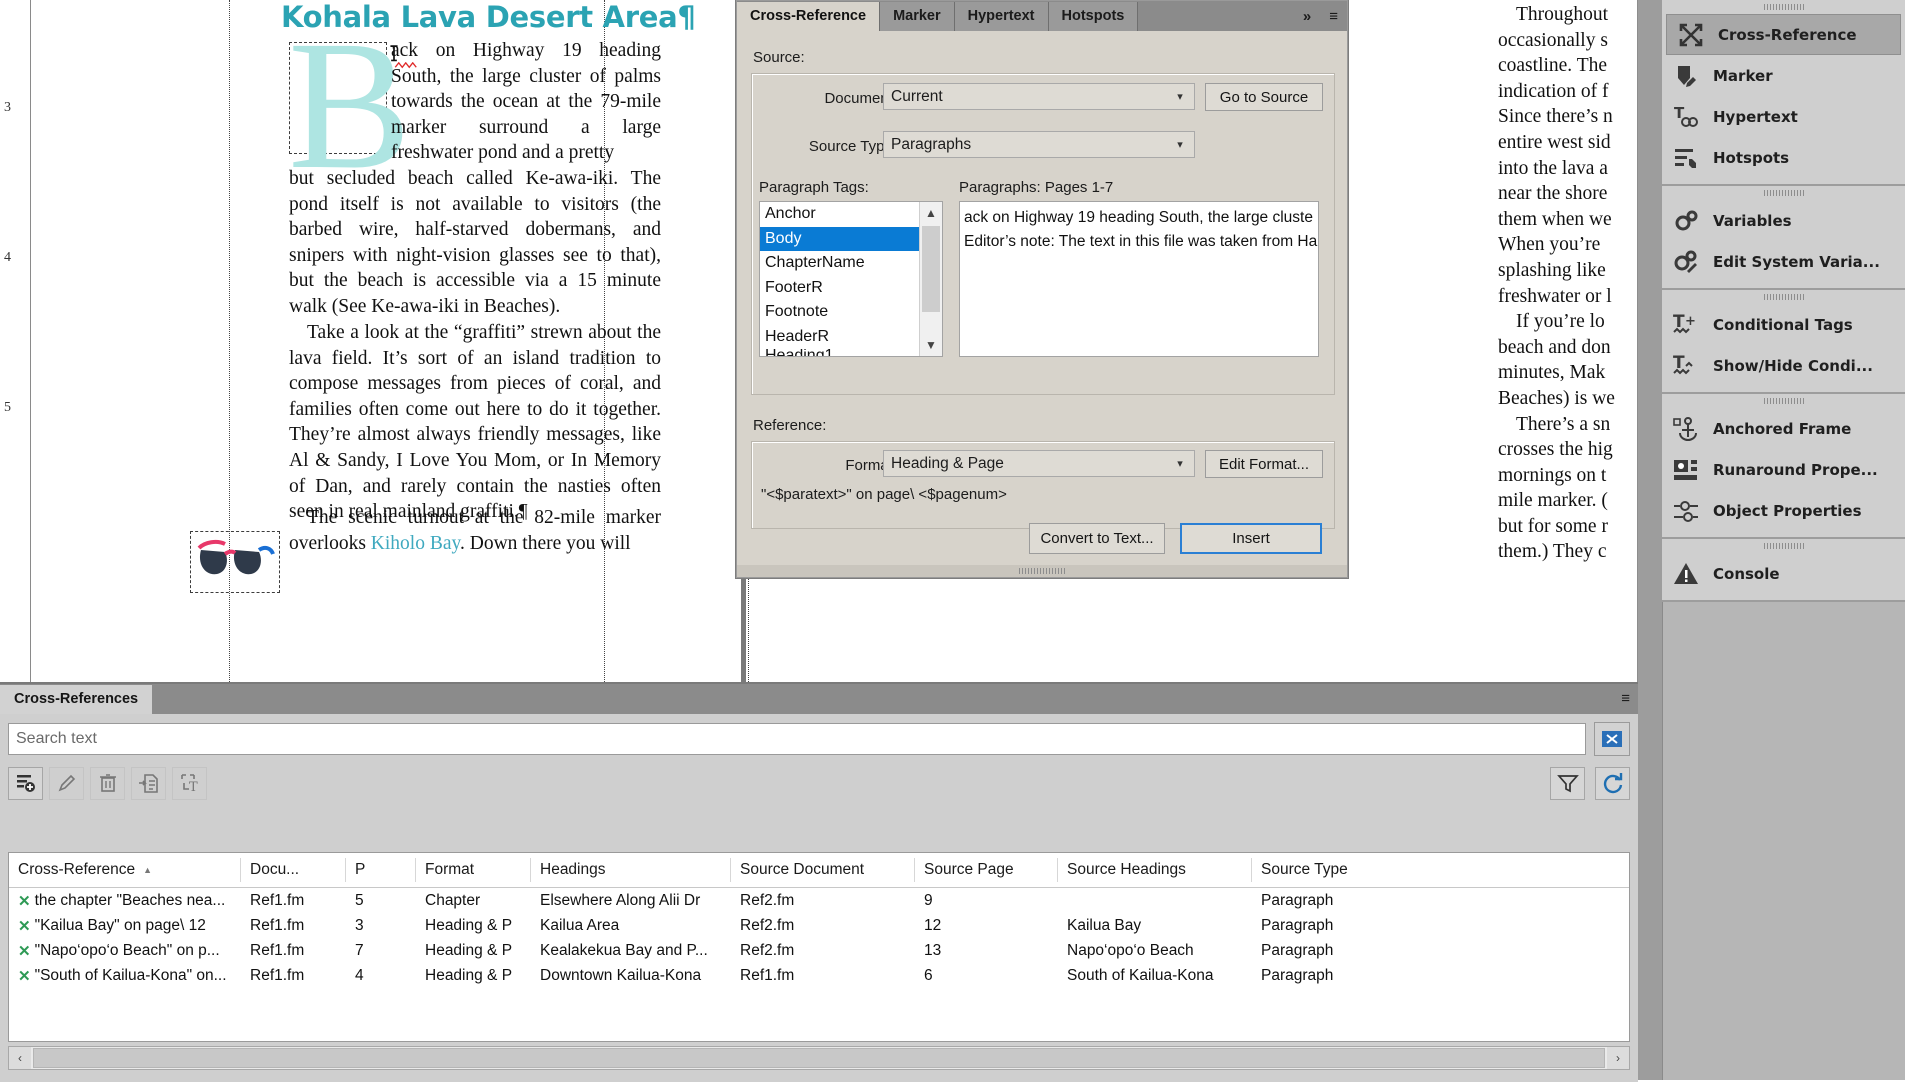 The image size is (1905, 1082). Describe the element at coordinates (415, 543) in the screenshot. I see `cross-reference-link: Kiholo Bay` at that location.